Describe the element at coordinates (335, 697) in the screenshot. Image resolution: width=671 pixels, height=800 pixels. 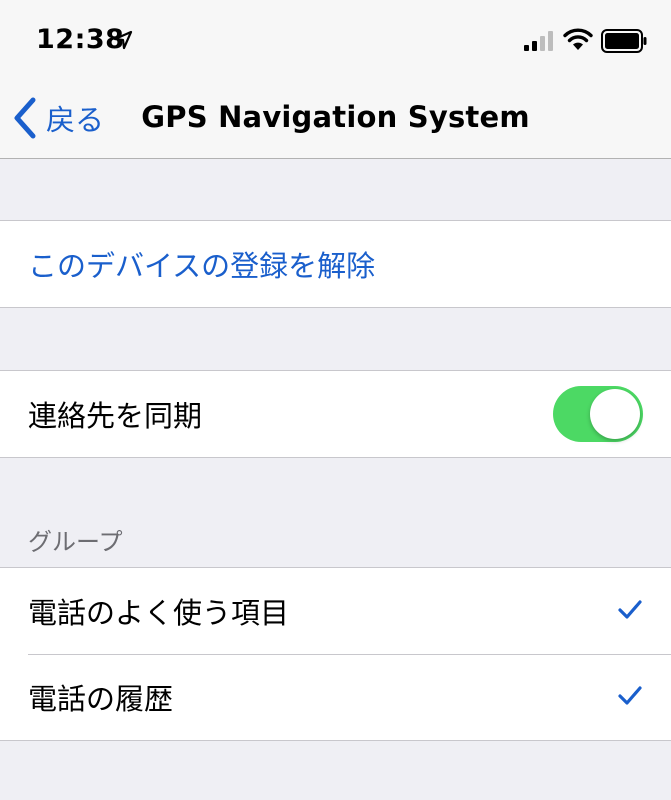
I see `list-item-phone-history: 電話の履歴` at that location.